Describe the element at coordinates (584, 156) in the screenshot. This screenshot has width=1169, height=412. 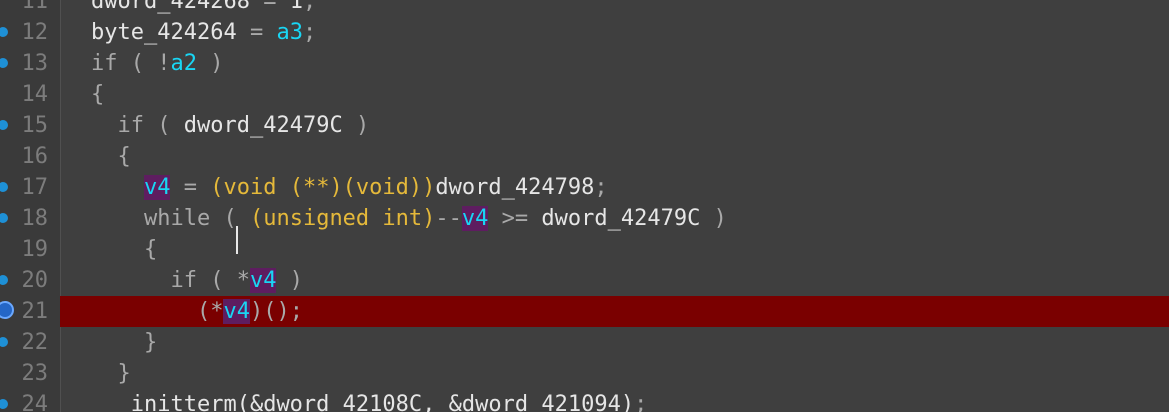
I see `code-line: 16 {` at that location.